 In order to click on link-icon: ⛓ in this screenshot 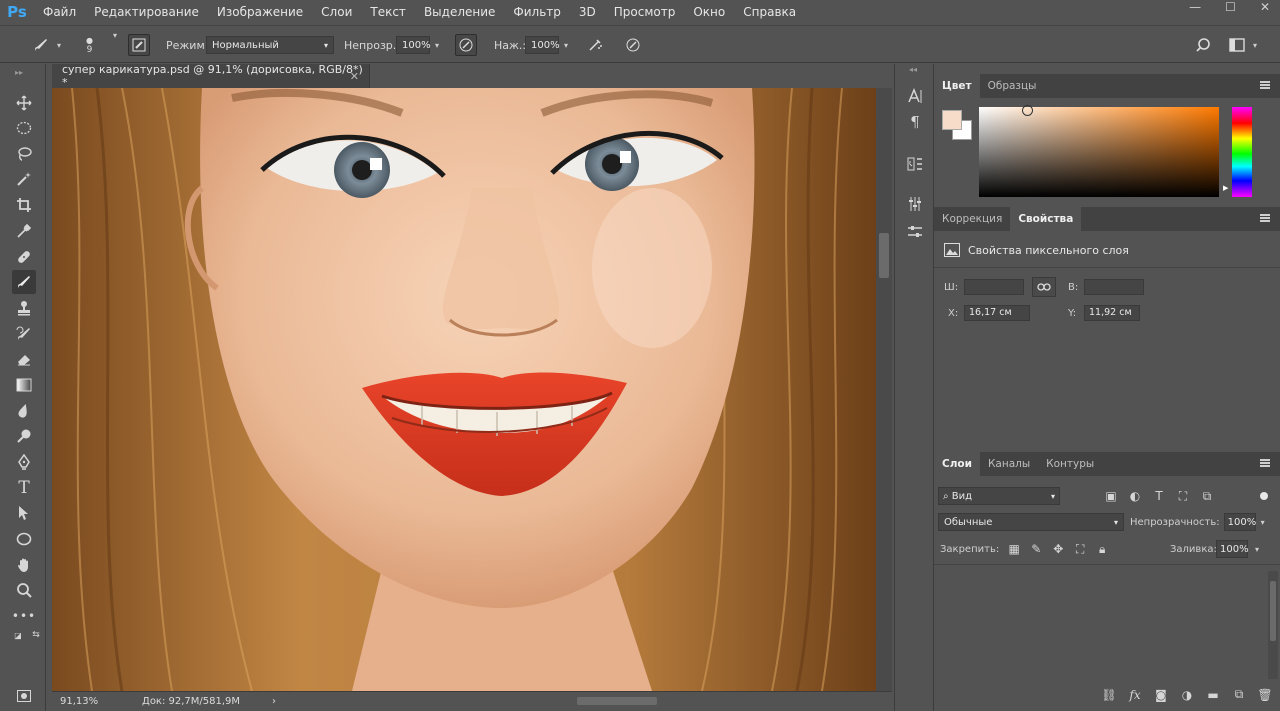, I will do `click(1109, 695)`.